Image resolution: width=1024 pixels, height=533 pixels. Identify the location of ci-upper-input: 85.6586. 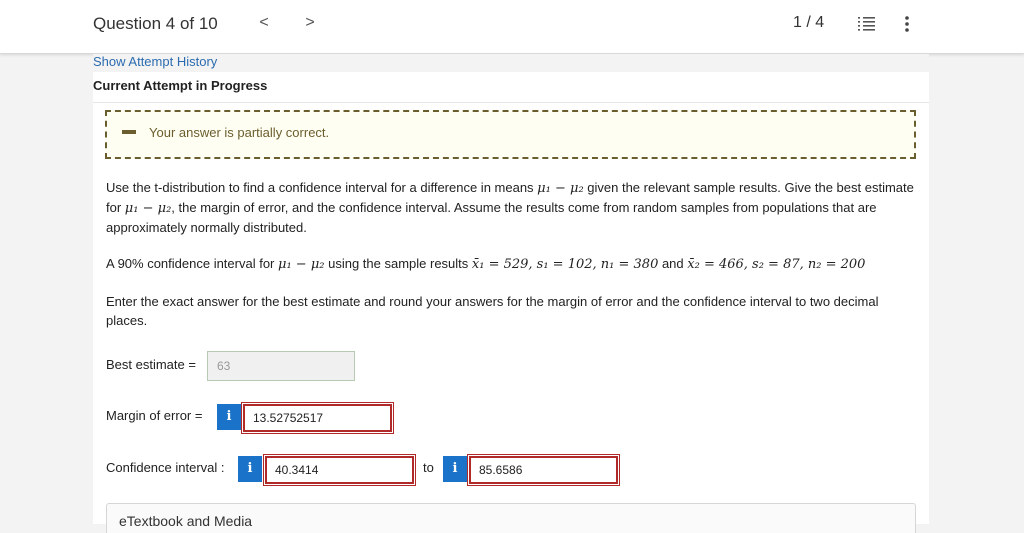
(543, 470).